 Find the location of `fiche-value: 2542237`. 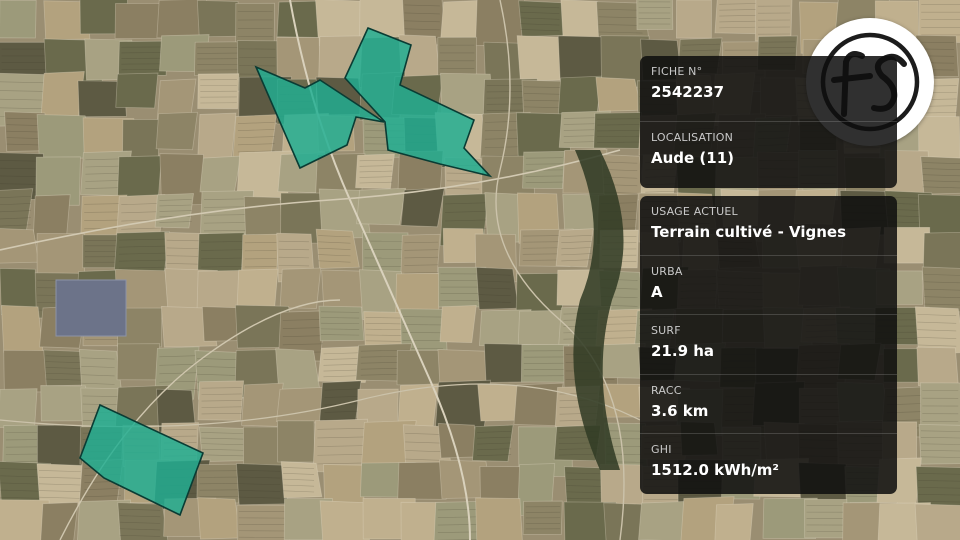

fiche-value: 2542237 is located at coordinates (688, 92).